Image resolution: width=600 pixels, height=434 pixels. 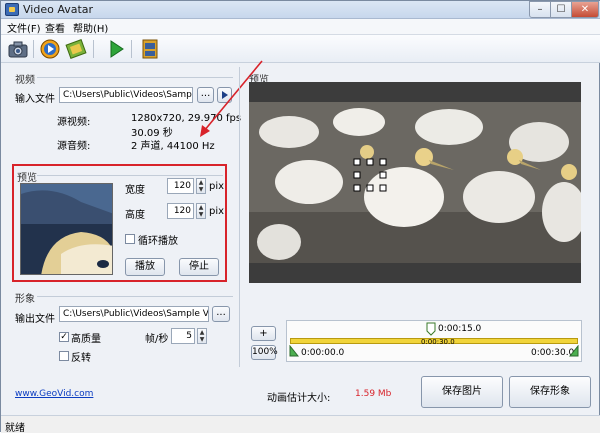 What do you see at coordinates (116, 49) in the screenshot?
I see `play-icon` at bounding box center [116, 49].